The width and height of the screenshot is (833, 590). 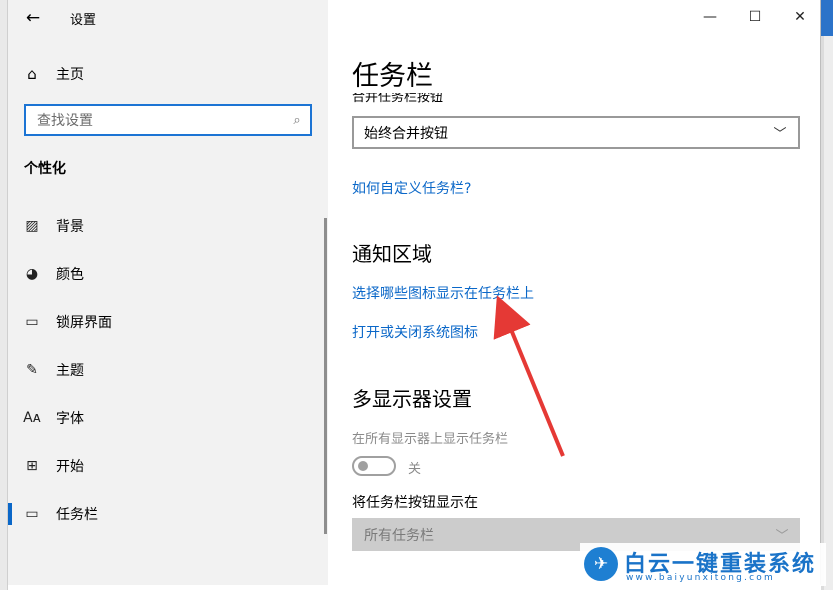 What do you see at coordinates (45, 169) in the screenshot?
I see `section-heading: 个性化` at bounding box center [45, 169].